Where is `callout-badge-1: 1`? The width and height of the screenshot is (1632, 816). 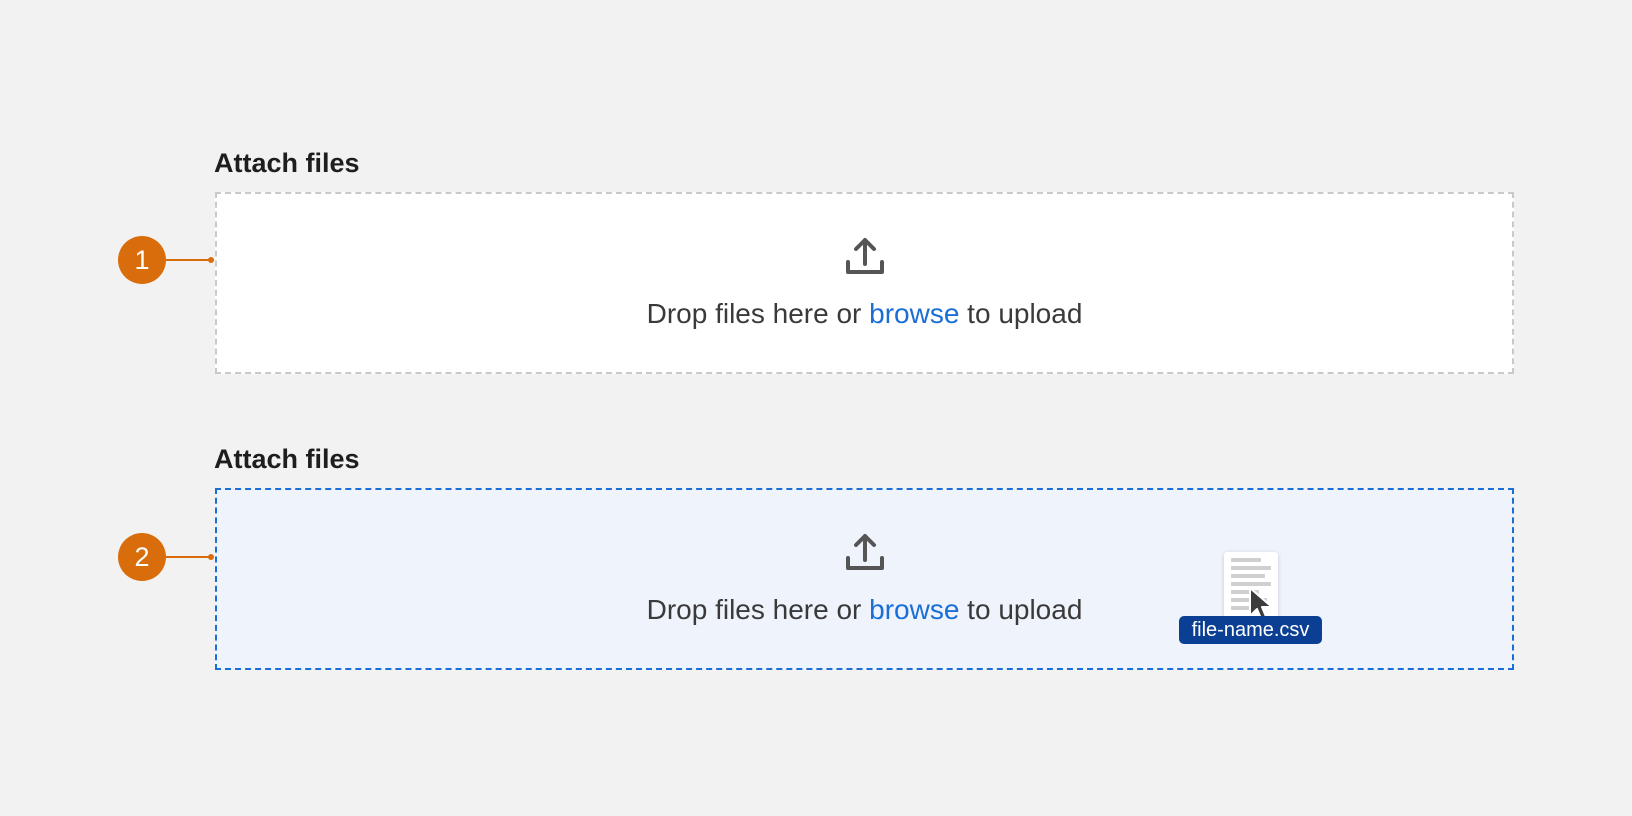 callout-badge-1: 1 is located at coordinates (142, 260).